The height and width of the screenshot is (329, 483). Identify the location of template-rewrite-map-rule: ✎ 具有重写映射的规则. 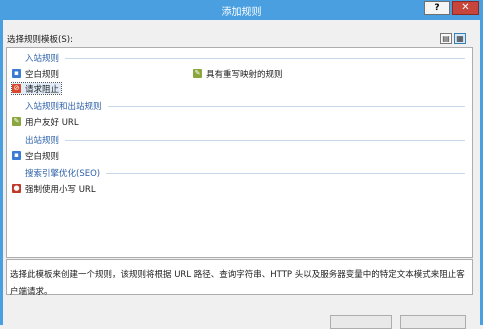
(238, 74).